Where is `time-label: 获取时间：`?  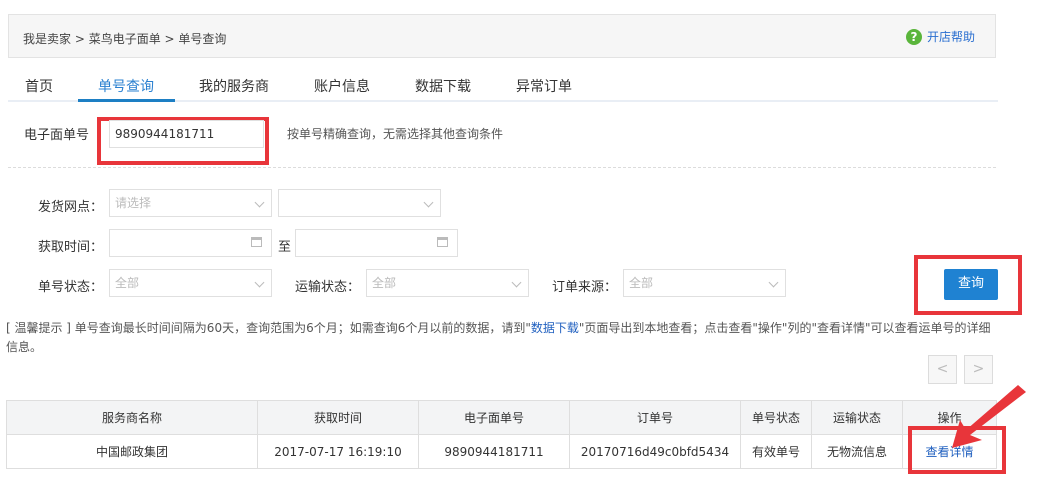 time-label: 获取时间： is located at coordinates (71, 247).